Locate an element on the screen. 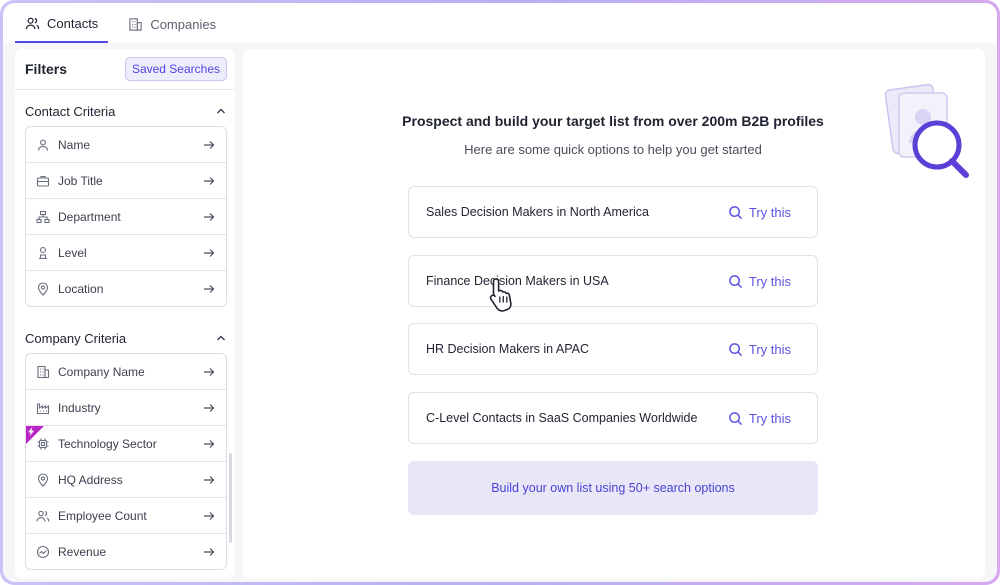 The height and width of the screenshot is (585, 1000). premium-badge is located at coordinates (35, 435).